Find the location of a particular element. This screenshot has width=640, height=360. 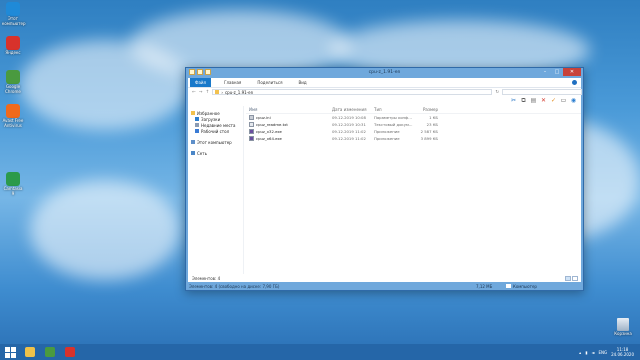

tab-view: Вид is located at coordinates (302, 82).